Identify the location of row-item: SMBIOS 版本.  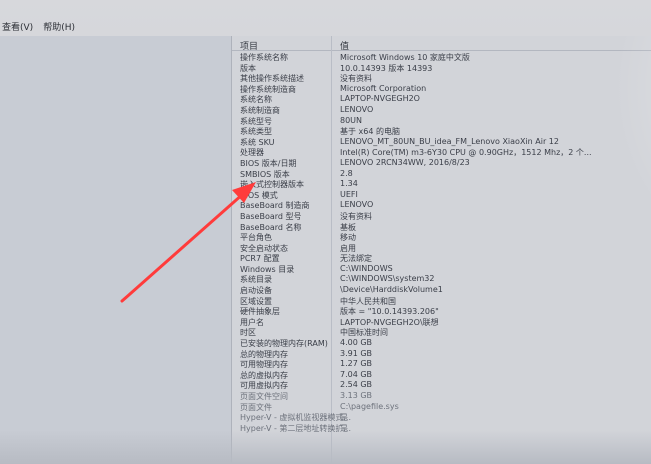
(265, 174).